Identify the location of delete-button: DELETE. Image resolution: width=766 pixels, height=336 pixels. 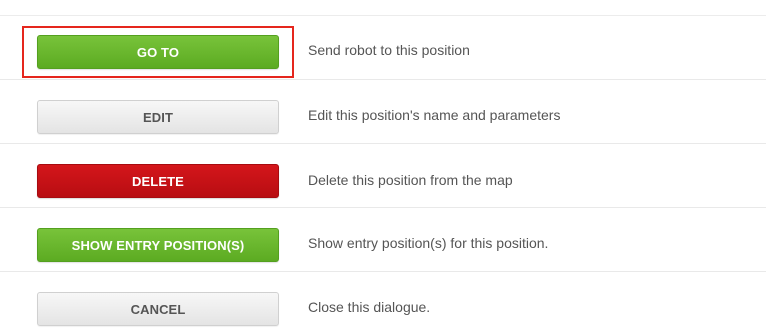
(158, 181).